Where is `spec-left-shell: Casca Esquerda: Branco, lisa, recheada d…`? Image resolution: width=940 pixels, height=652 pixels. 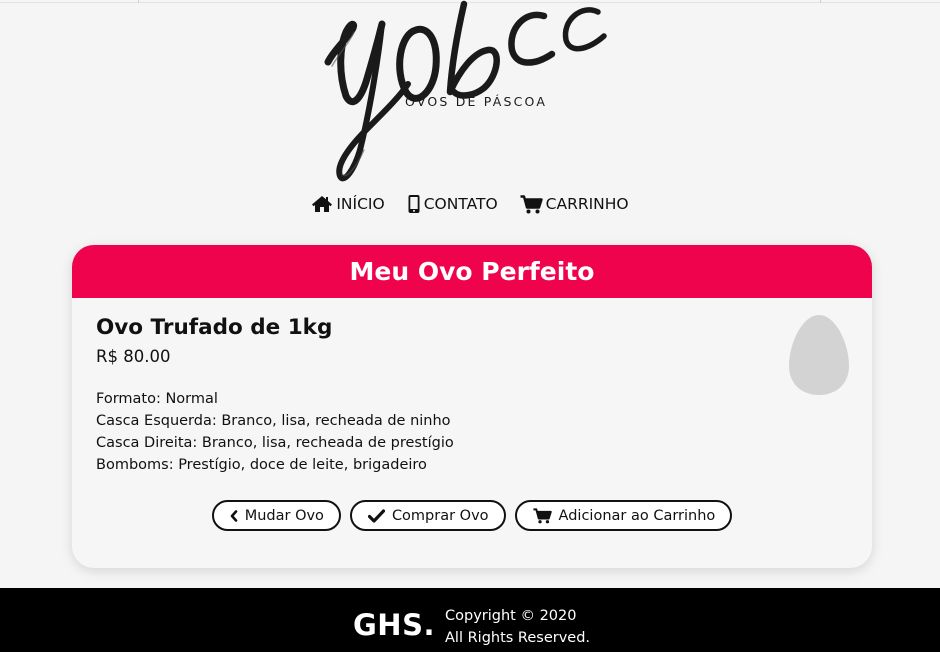
spec-left-shell: Casca Esquerda: Branco, lisa, recheada d… is located at coordinates (273, 421).